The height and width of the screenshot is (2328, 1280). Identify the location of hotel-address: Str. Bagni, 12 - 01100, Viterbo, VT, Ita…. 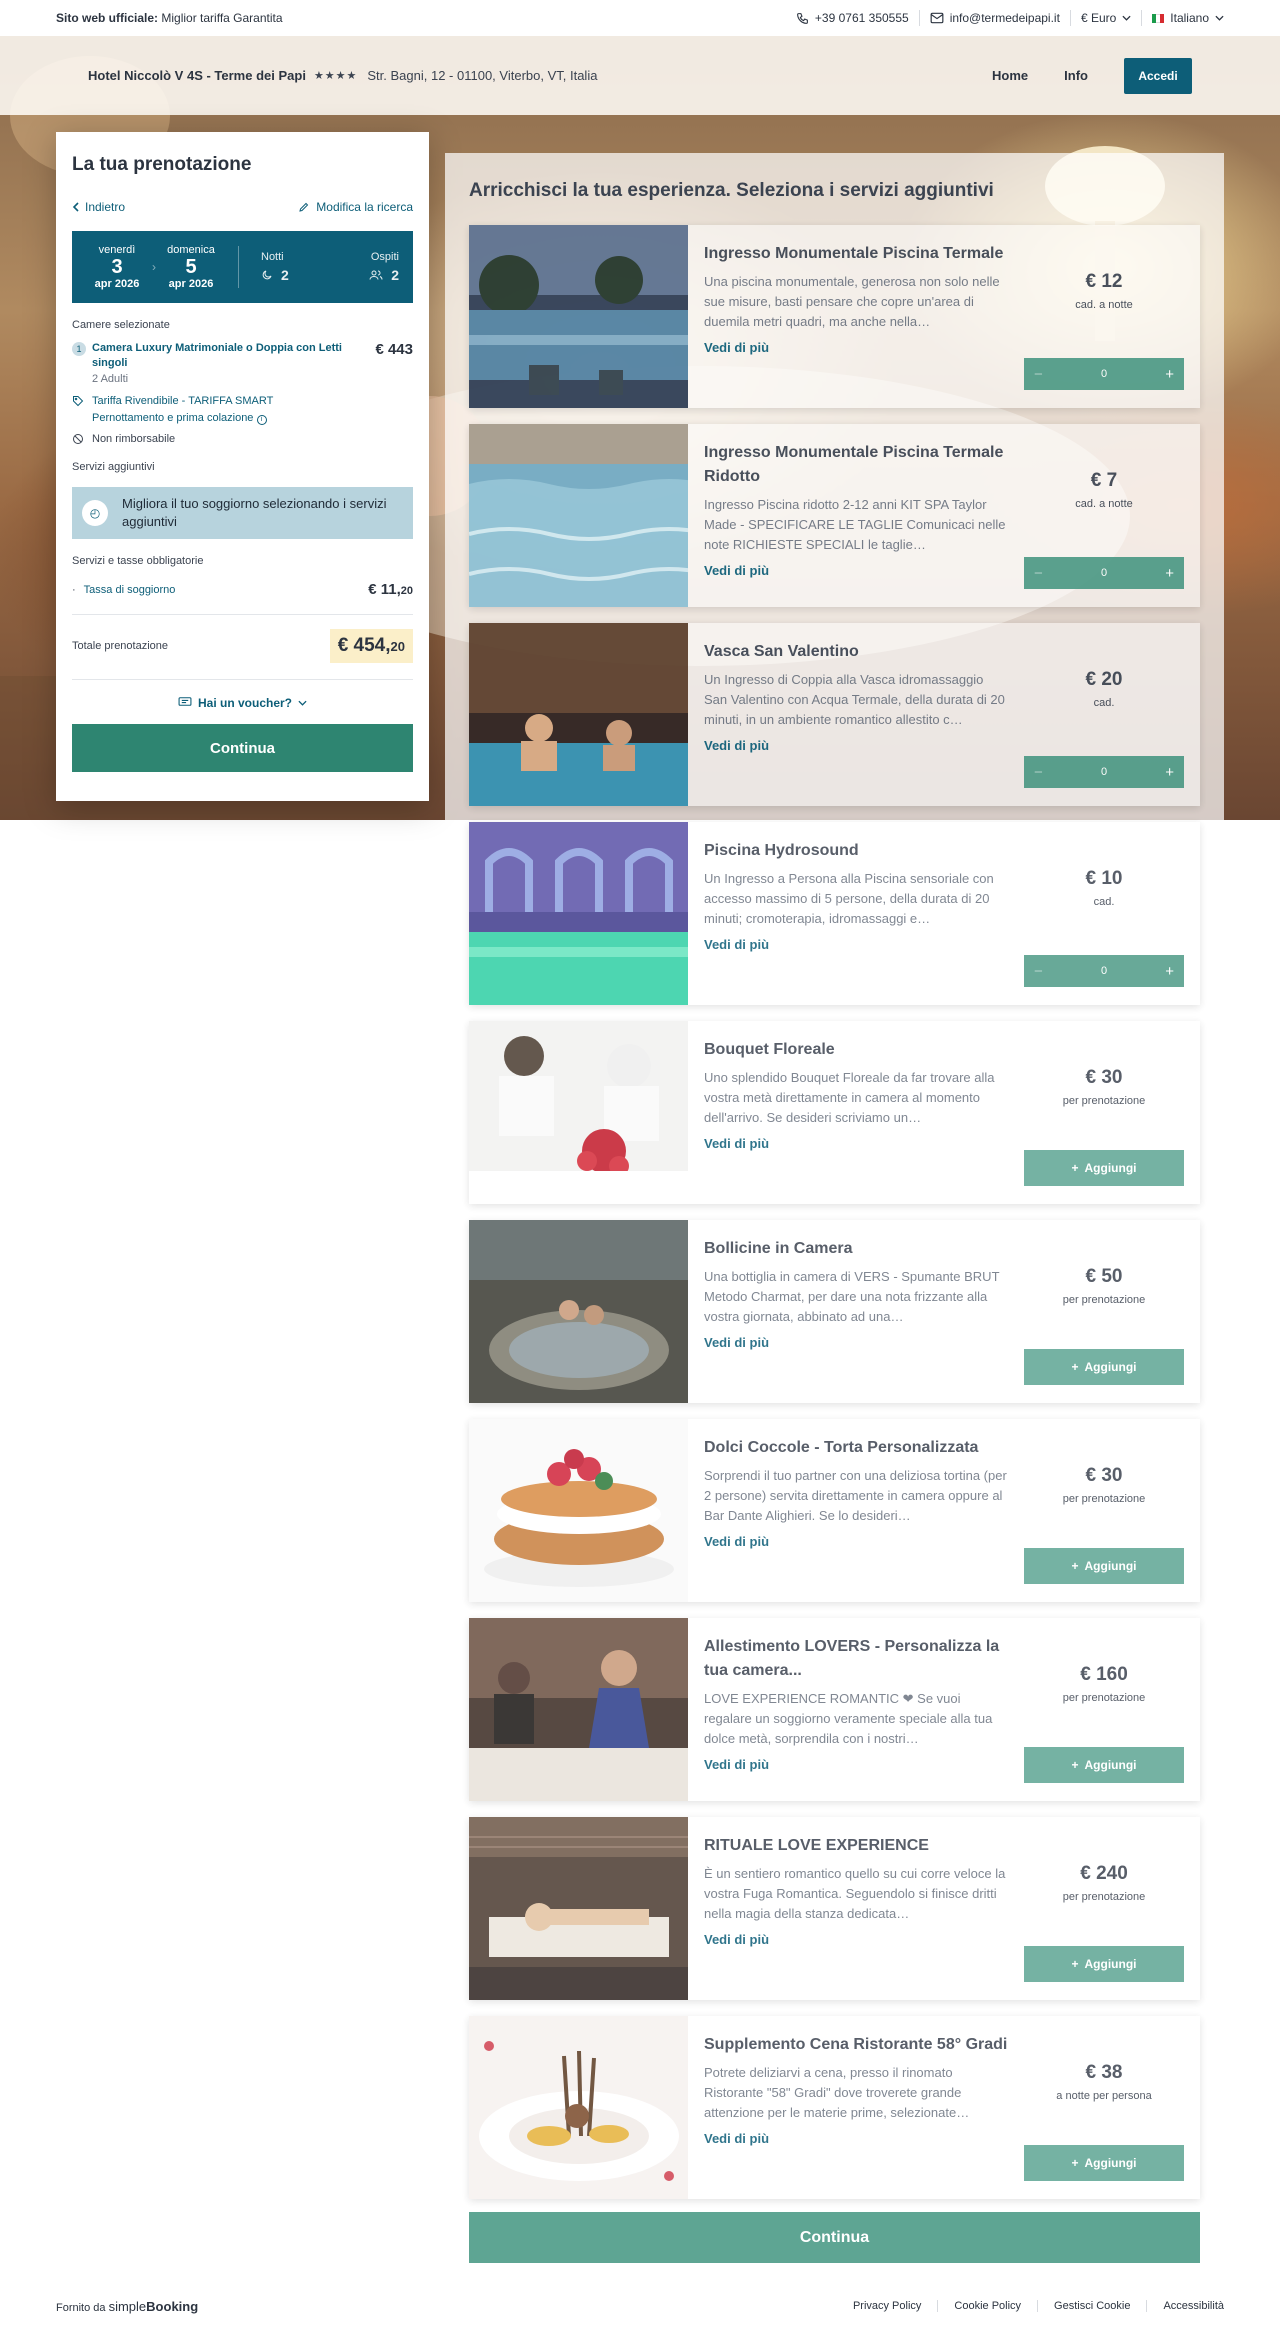
(482, 75).